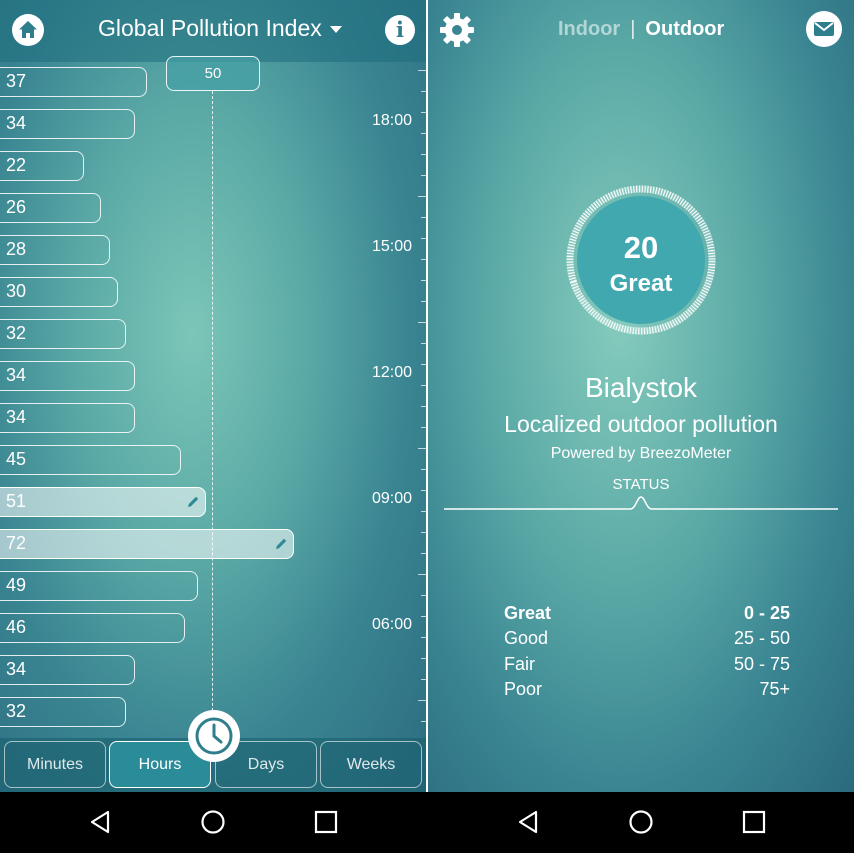 Image resolution: width=854 pixels, height=853 pixels. I want to click on legend-row-fair: Fair 50 - 75, so click(647, 664).